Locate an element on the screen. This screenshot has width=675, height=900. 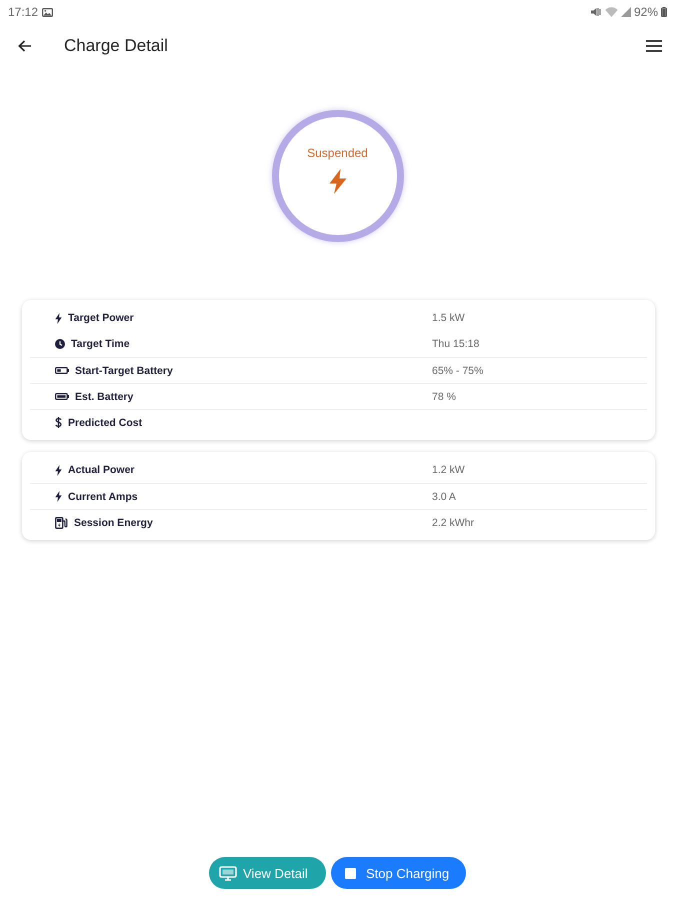
monitor-icon is located at coordinates (228, 873).